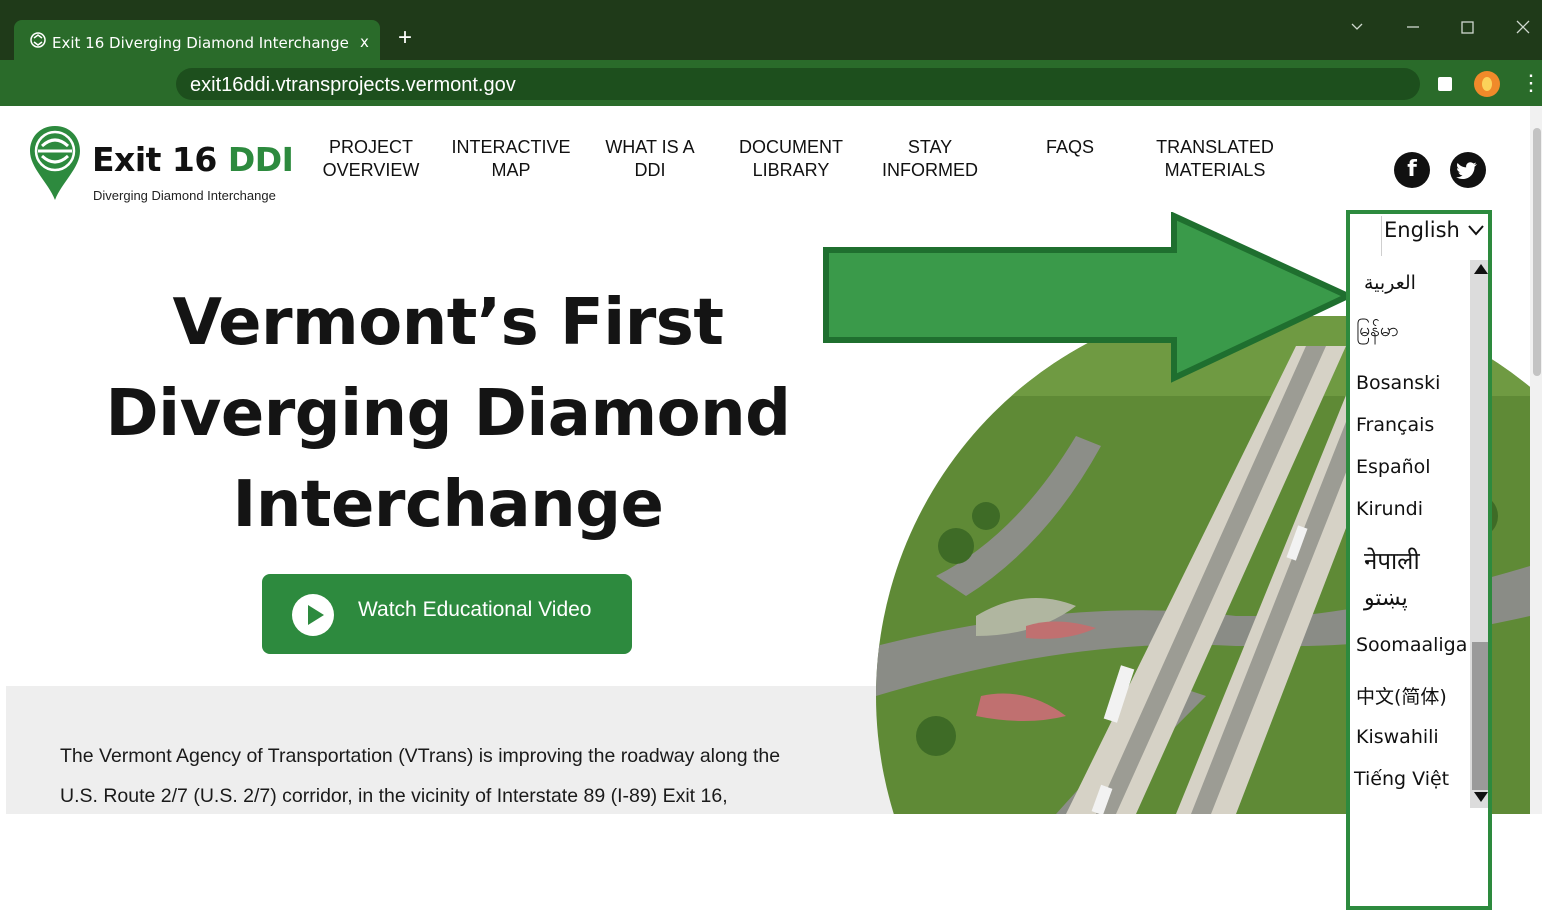 This screenshot has height=910, width=1542. What do you see at coordinates (1531, 83) in the screenshot?
I see `browser-menu-icon: ⋮` at bounding box center [1531, 83].